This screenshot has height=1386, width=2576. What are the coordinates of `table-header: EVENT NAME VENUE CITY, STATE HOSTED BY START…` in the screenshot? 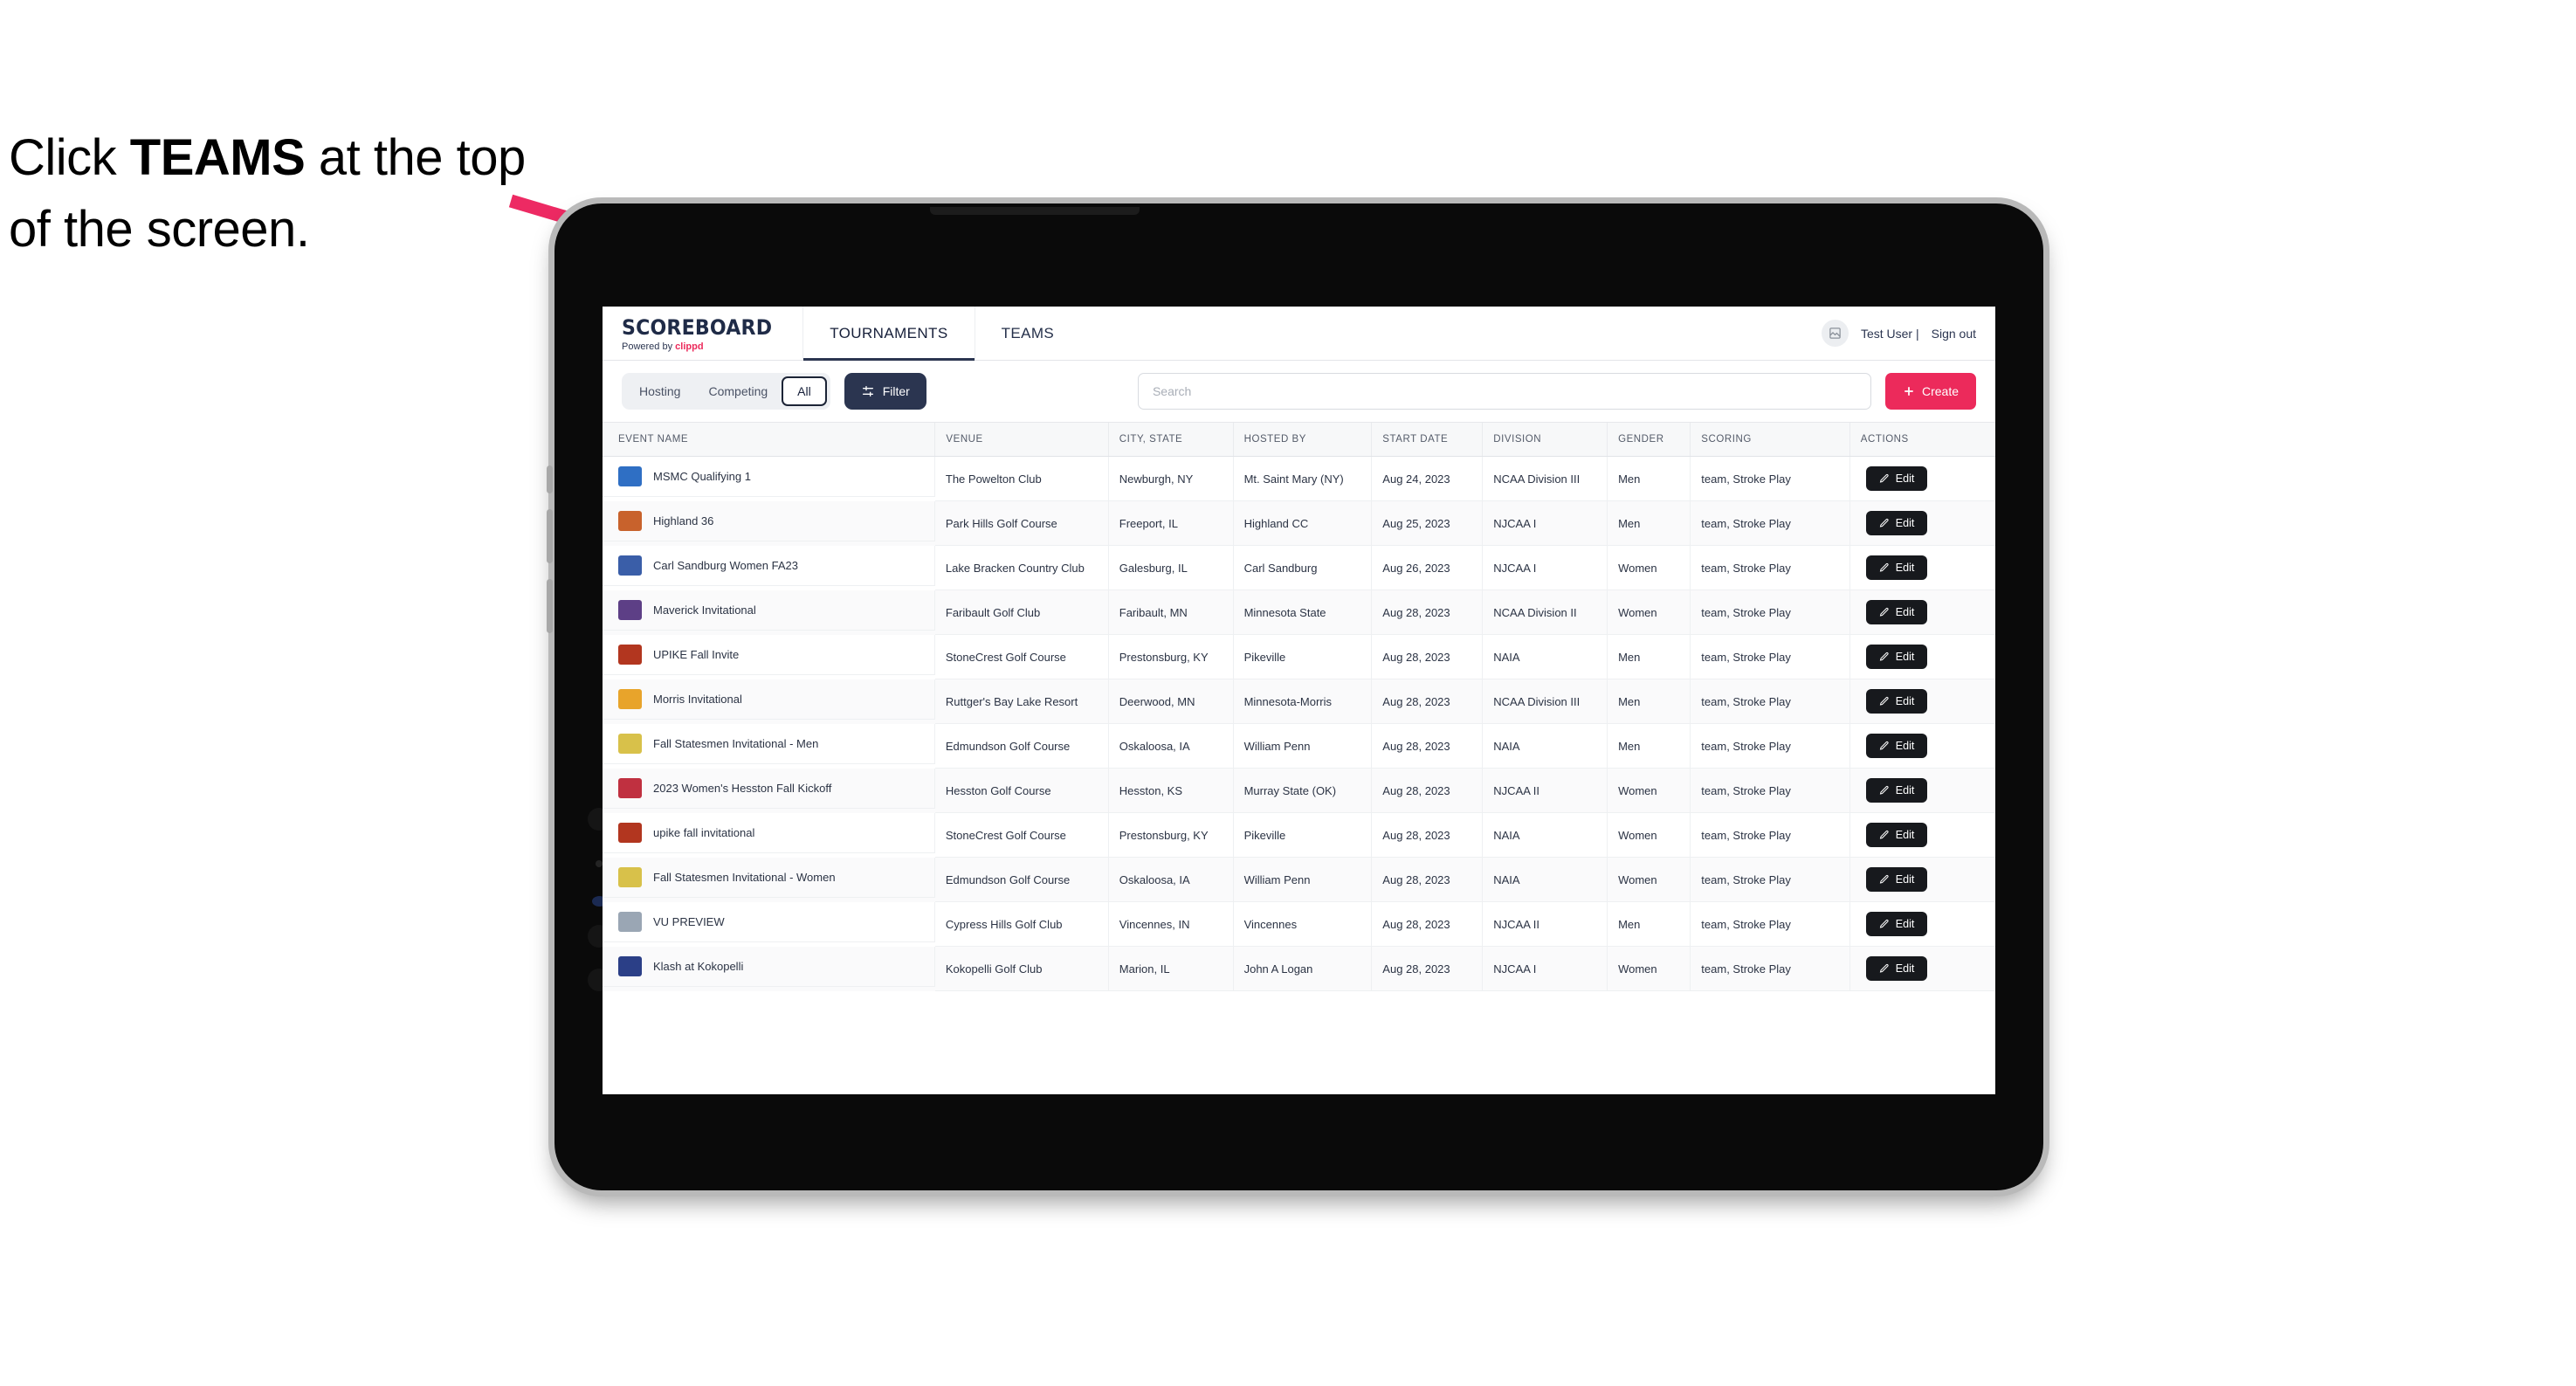 It's located at (1299, 440).